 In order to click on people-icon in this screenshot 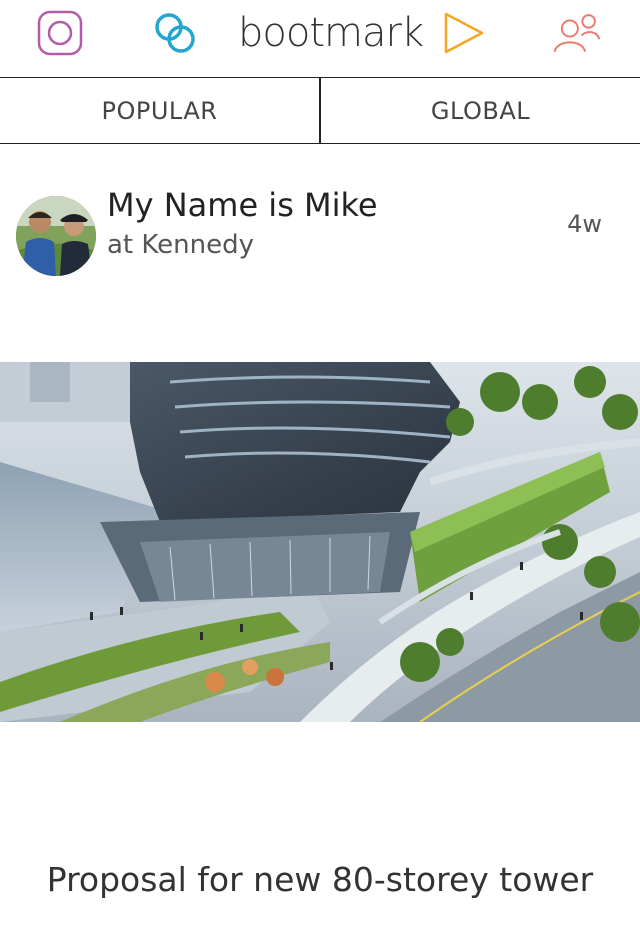, I will do `click(577, 33)`.